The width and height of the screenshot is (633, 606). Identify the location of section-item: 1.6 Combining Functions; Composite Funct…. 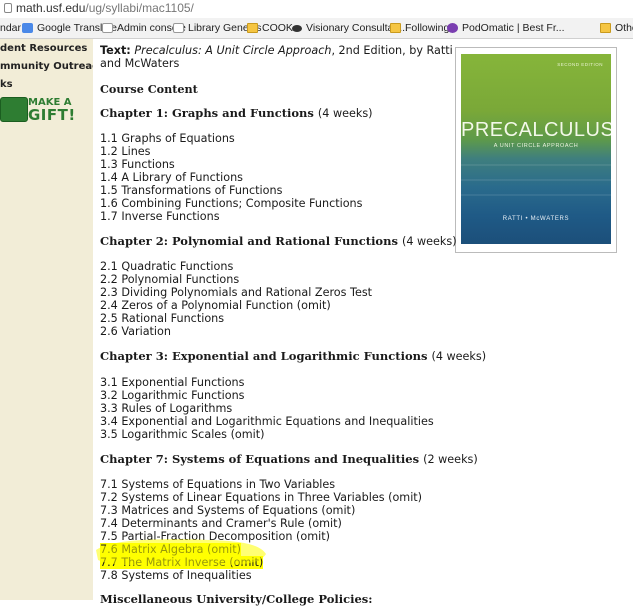
(231, 203).